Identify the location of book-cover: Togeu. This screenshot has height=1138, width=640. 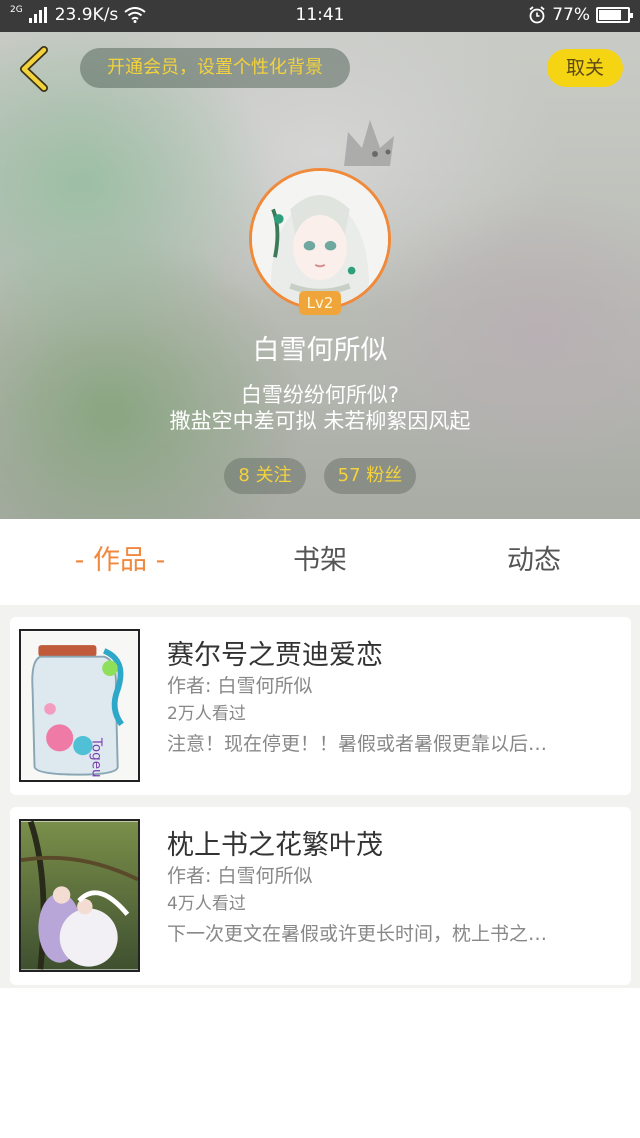
(79, 705).